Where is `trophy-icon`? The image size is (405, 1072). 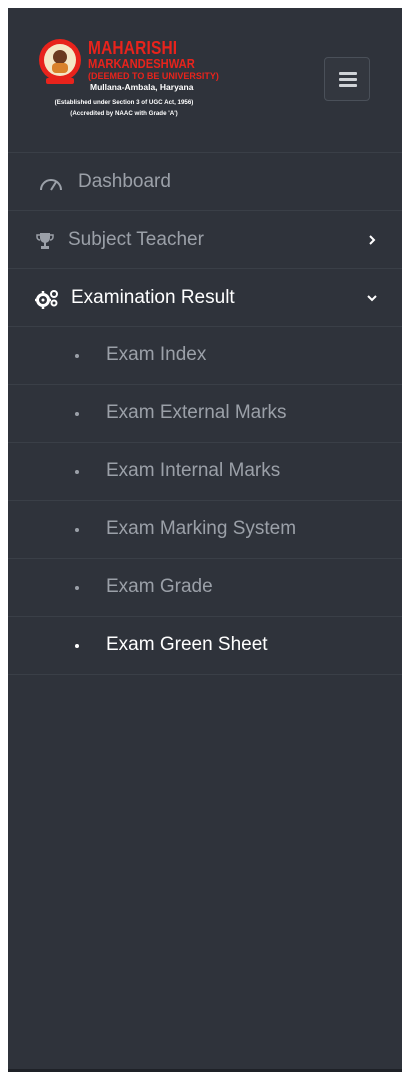
trophy-icon is located at coordinates (45, 241).